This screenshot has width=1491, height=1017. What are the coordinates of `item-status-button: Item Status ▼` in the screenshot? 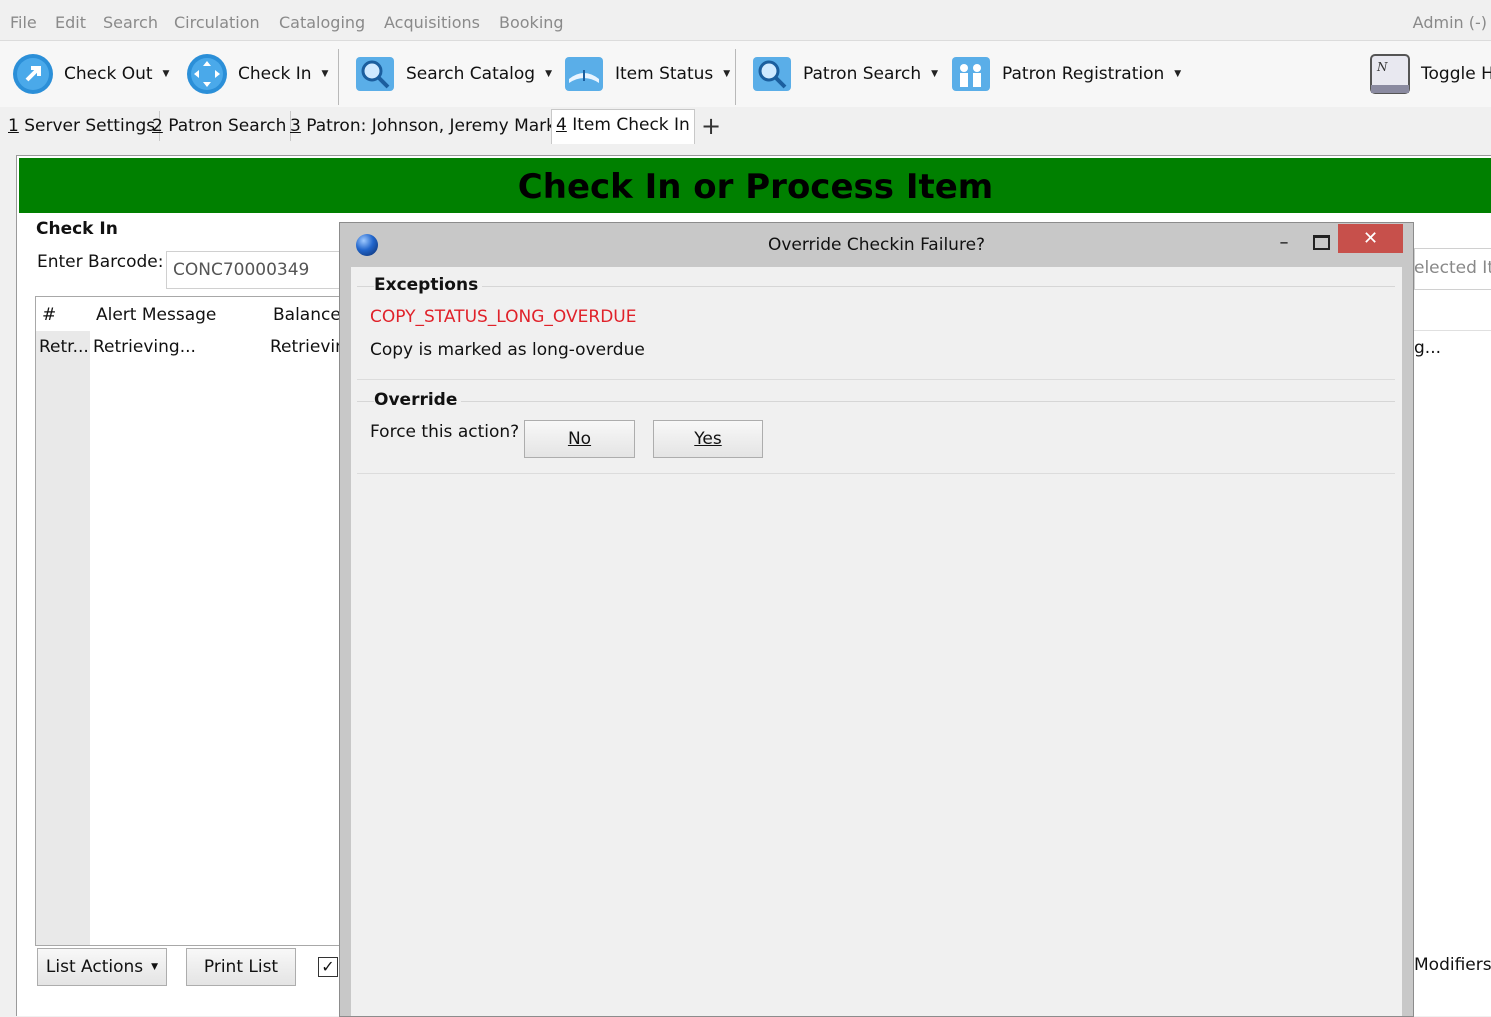 It's located at (646, 74).